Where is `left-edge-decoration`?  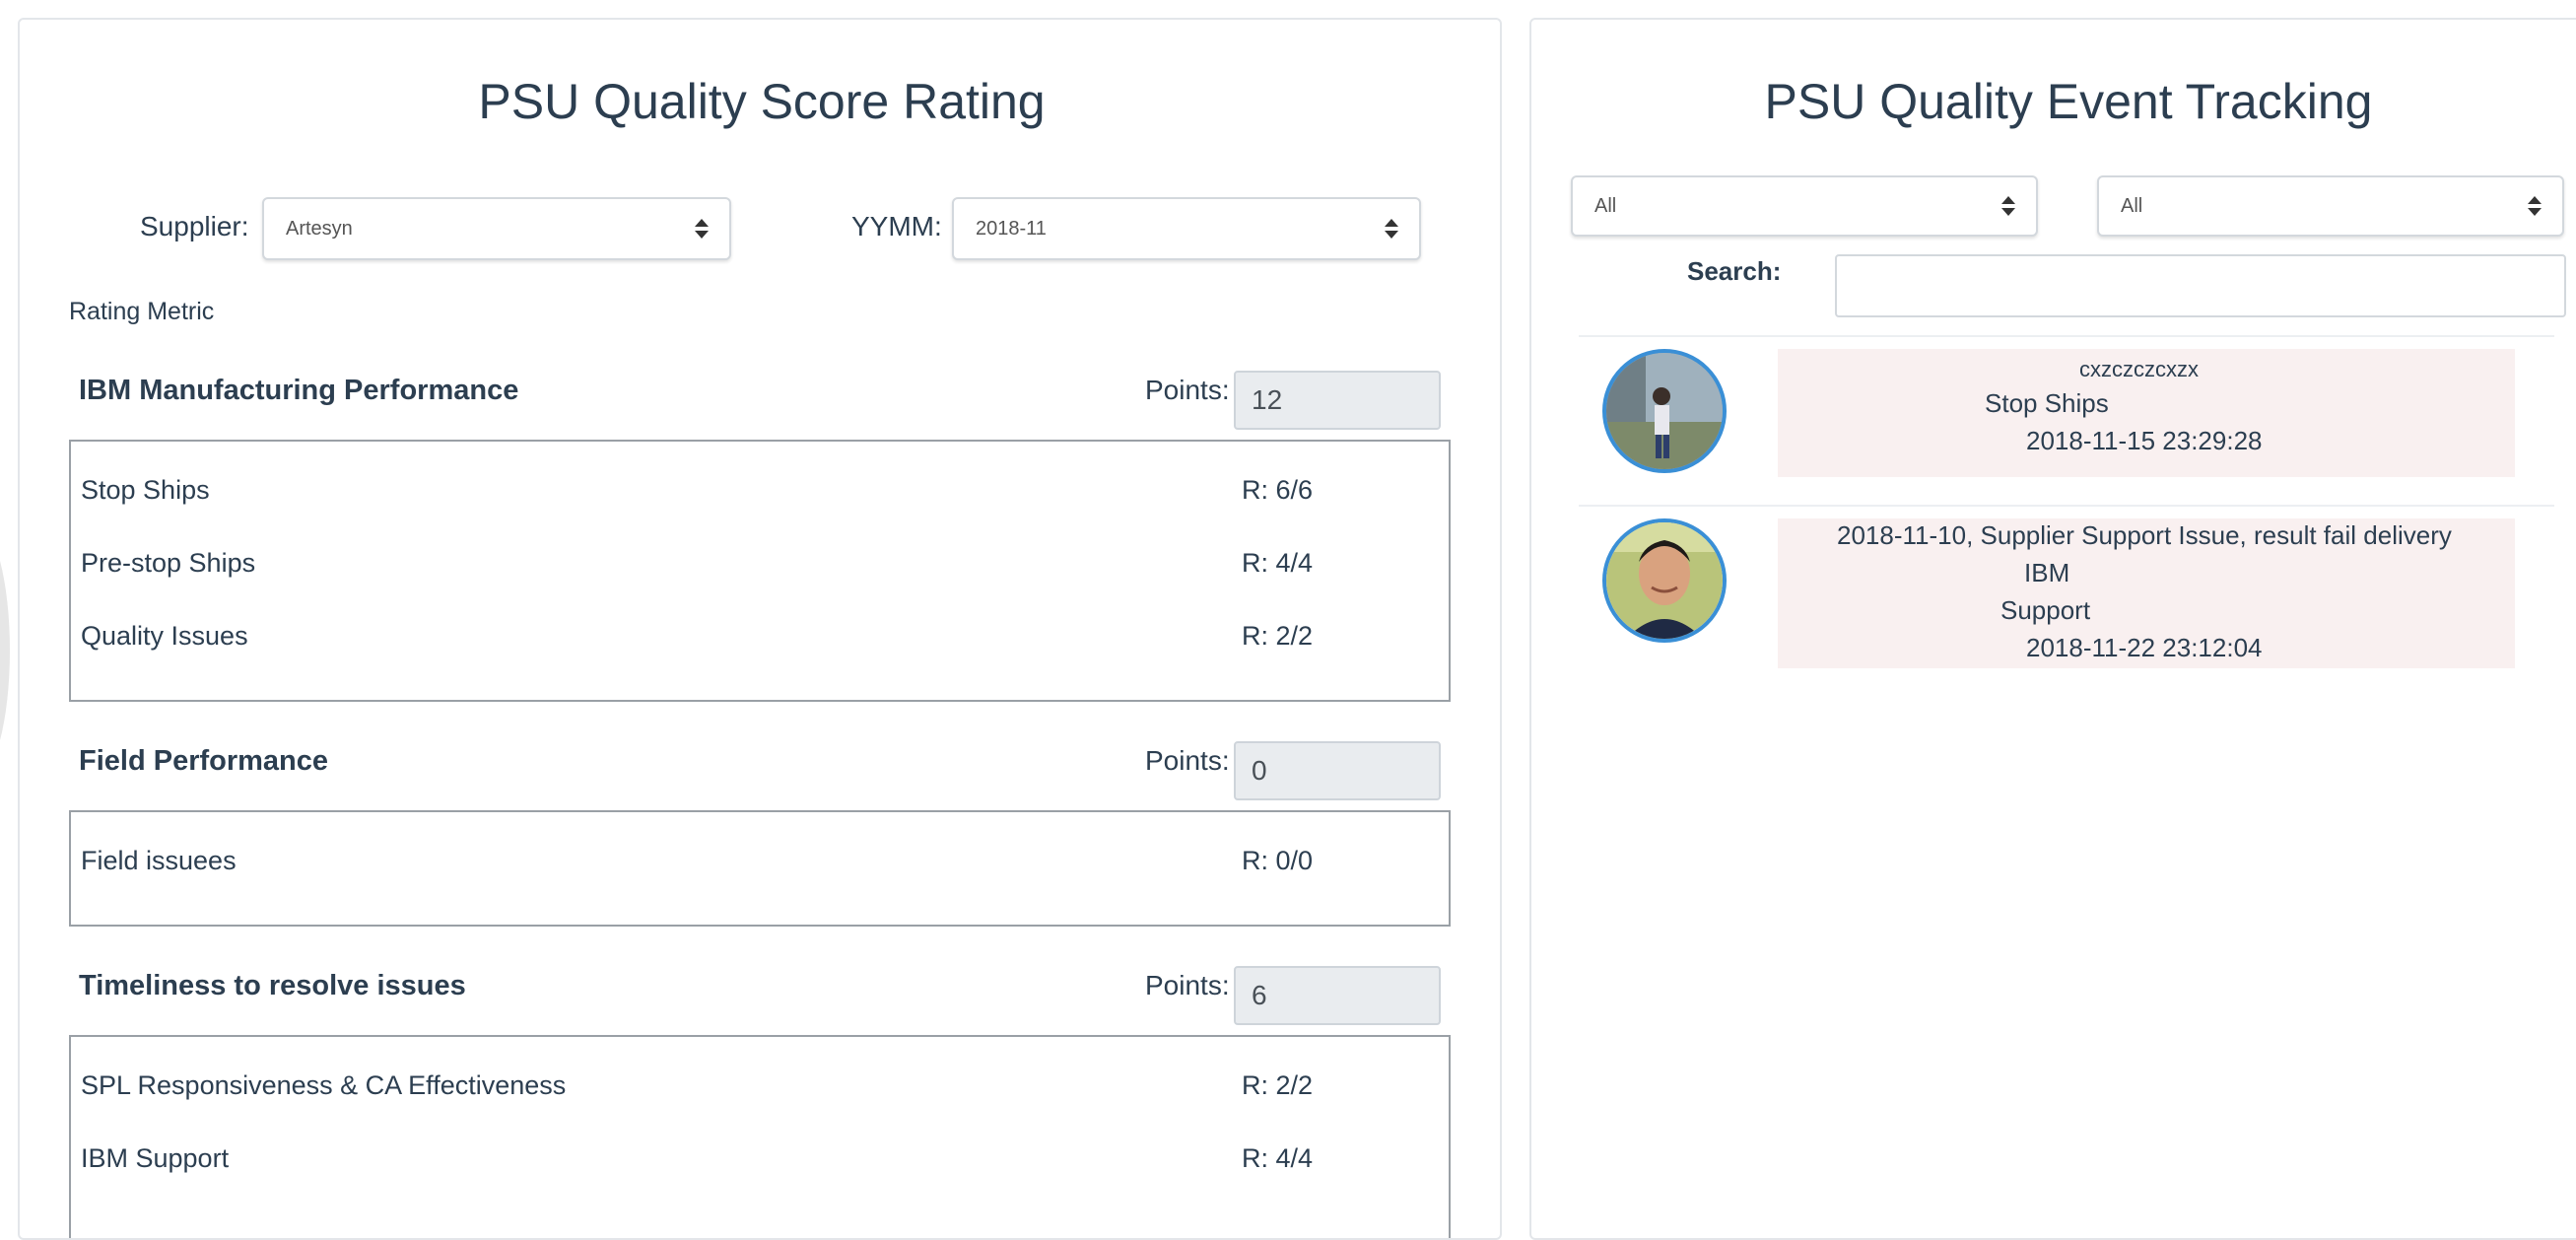
left-edge-decoration is located at coordinates (5, 650).